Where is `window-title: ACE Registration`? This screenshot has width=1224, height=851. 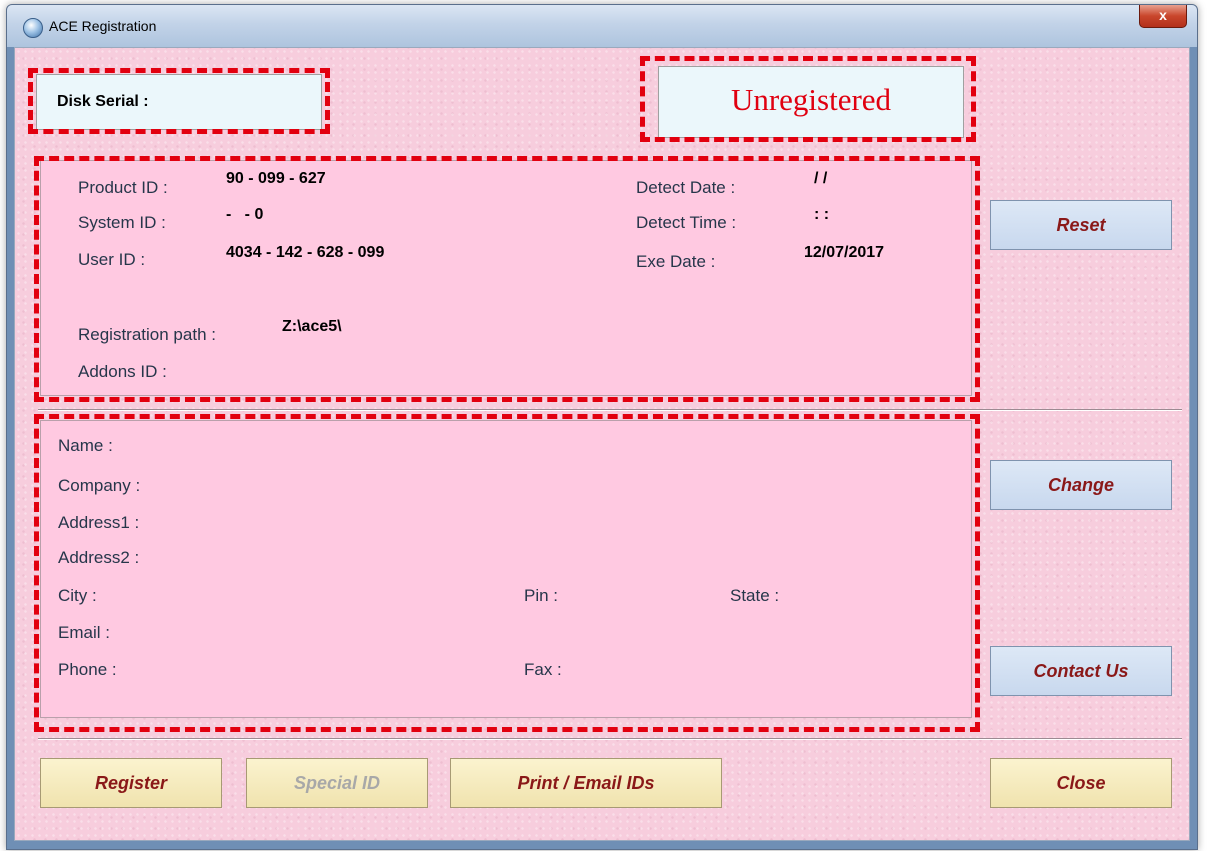 window-title: ACE Registration is located at coordinates (103, 26).